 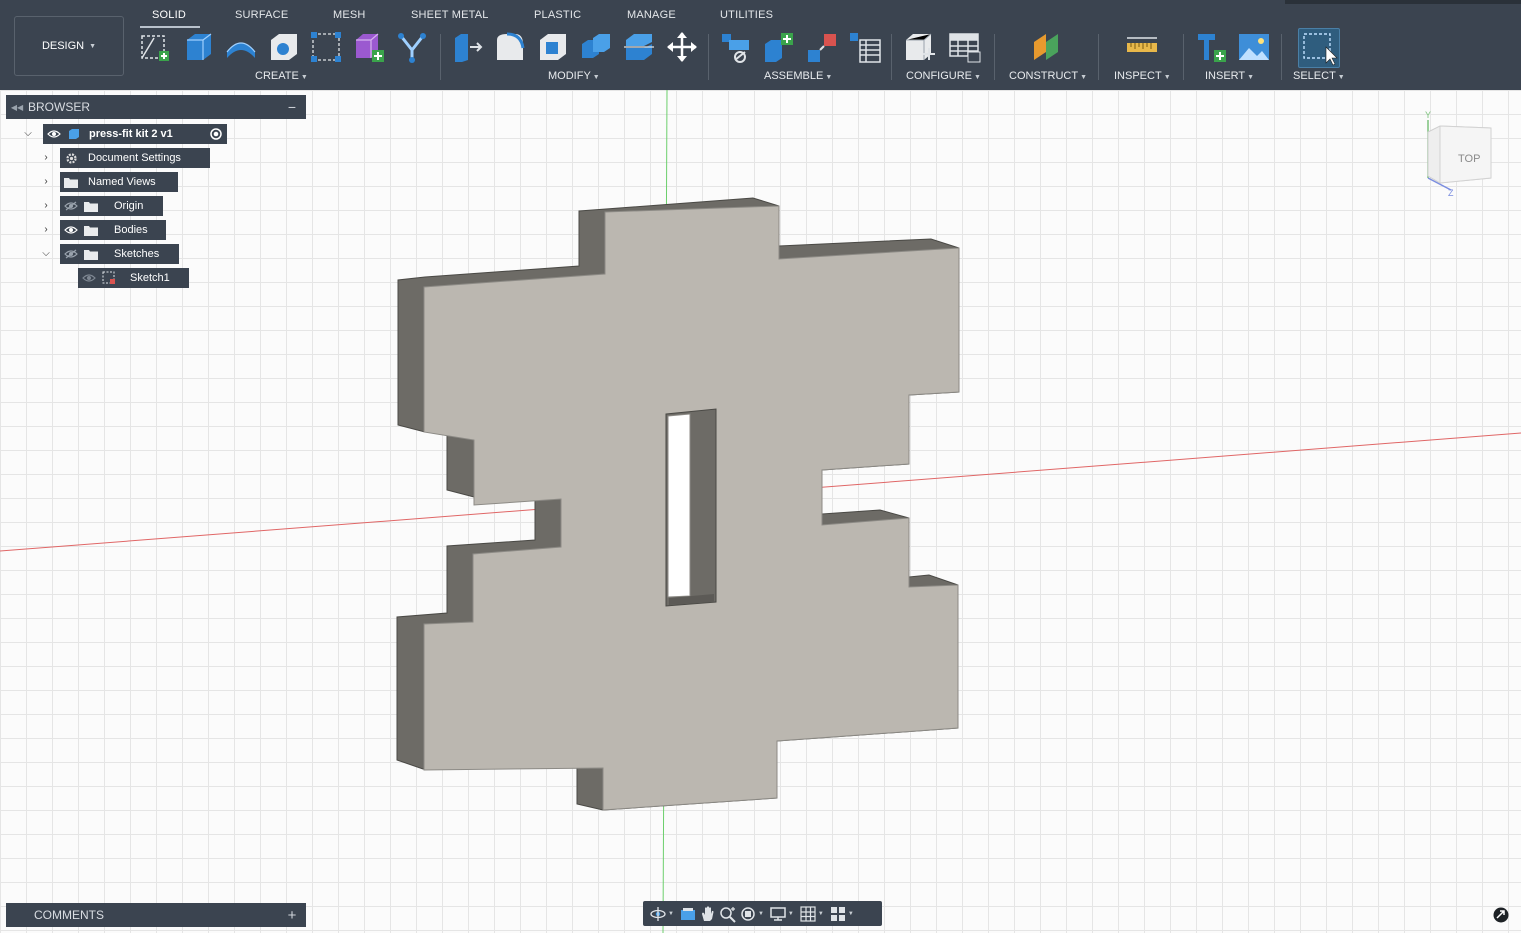 I want to click on orbit-button: ▼, so click(x=663, y=914).